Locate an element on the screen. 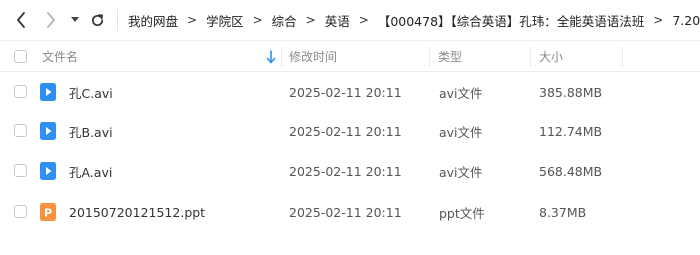  column-header-name: 文件名 is located at coordinates (60, 56).